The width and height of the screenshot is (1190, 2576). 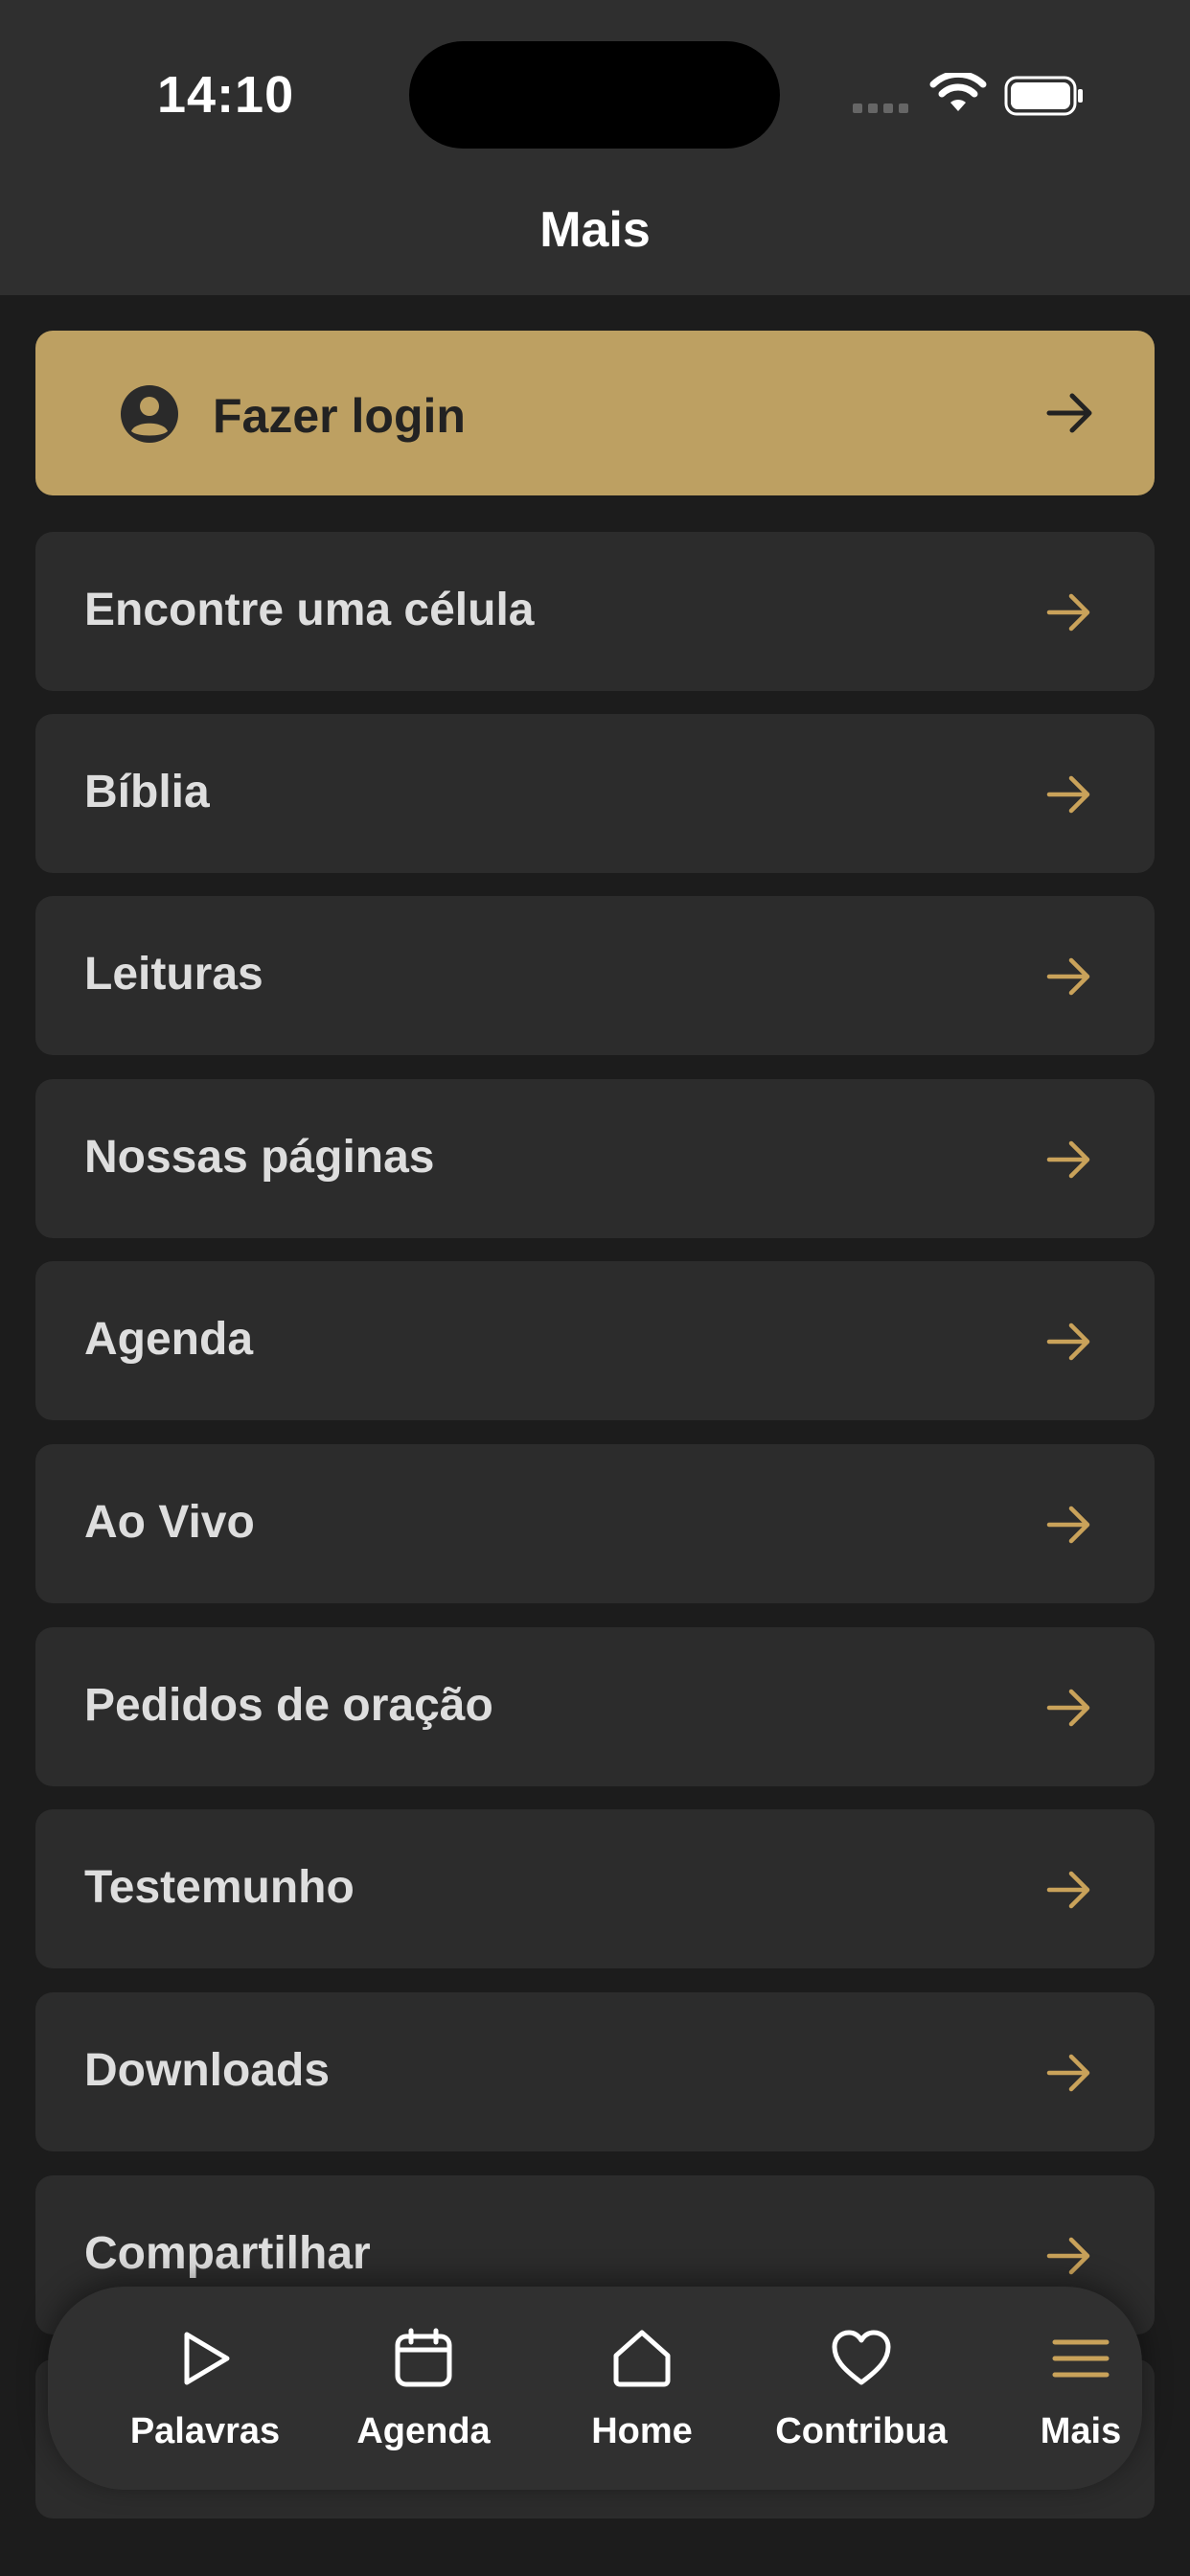 I want to click on menu-item-label: Downloads, so click(x=207, y=2070).